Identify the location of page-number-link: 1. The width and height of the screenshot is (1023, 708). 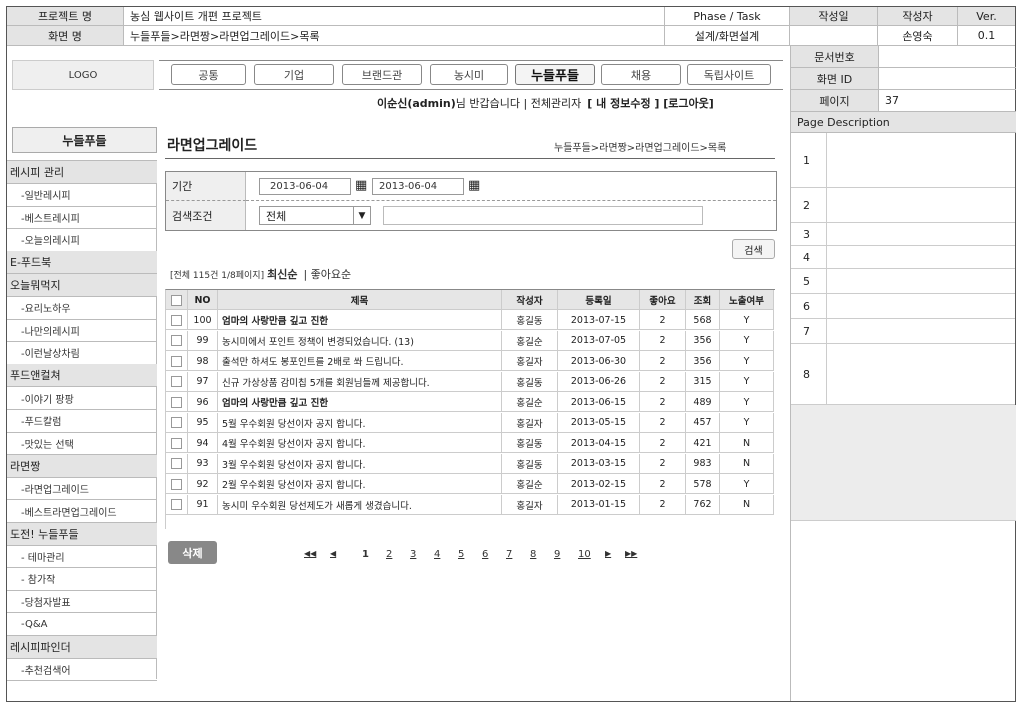
(365, 554).